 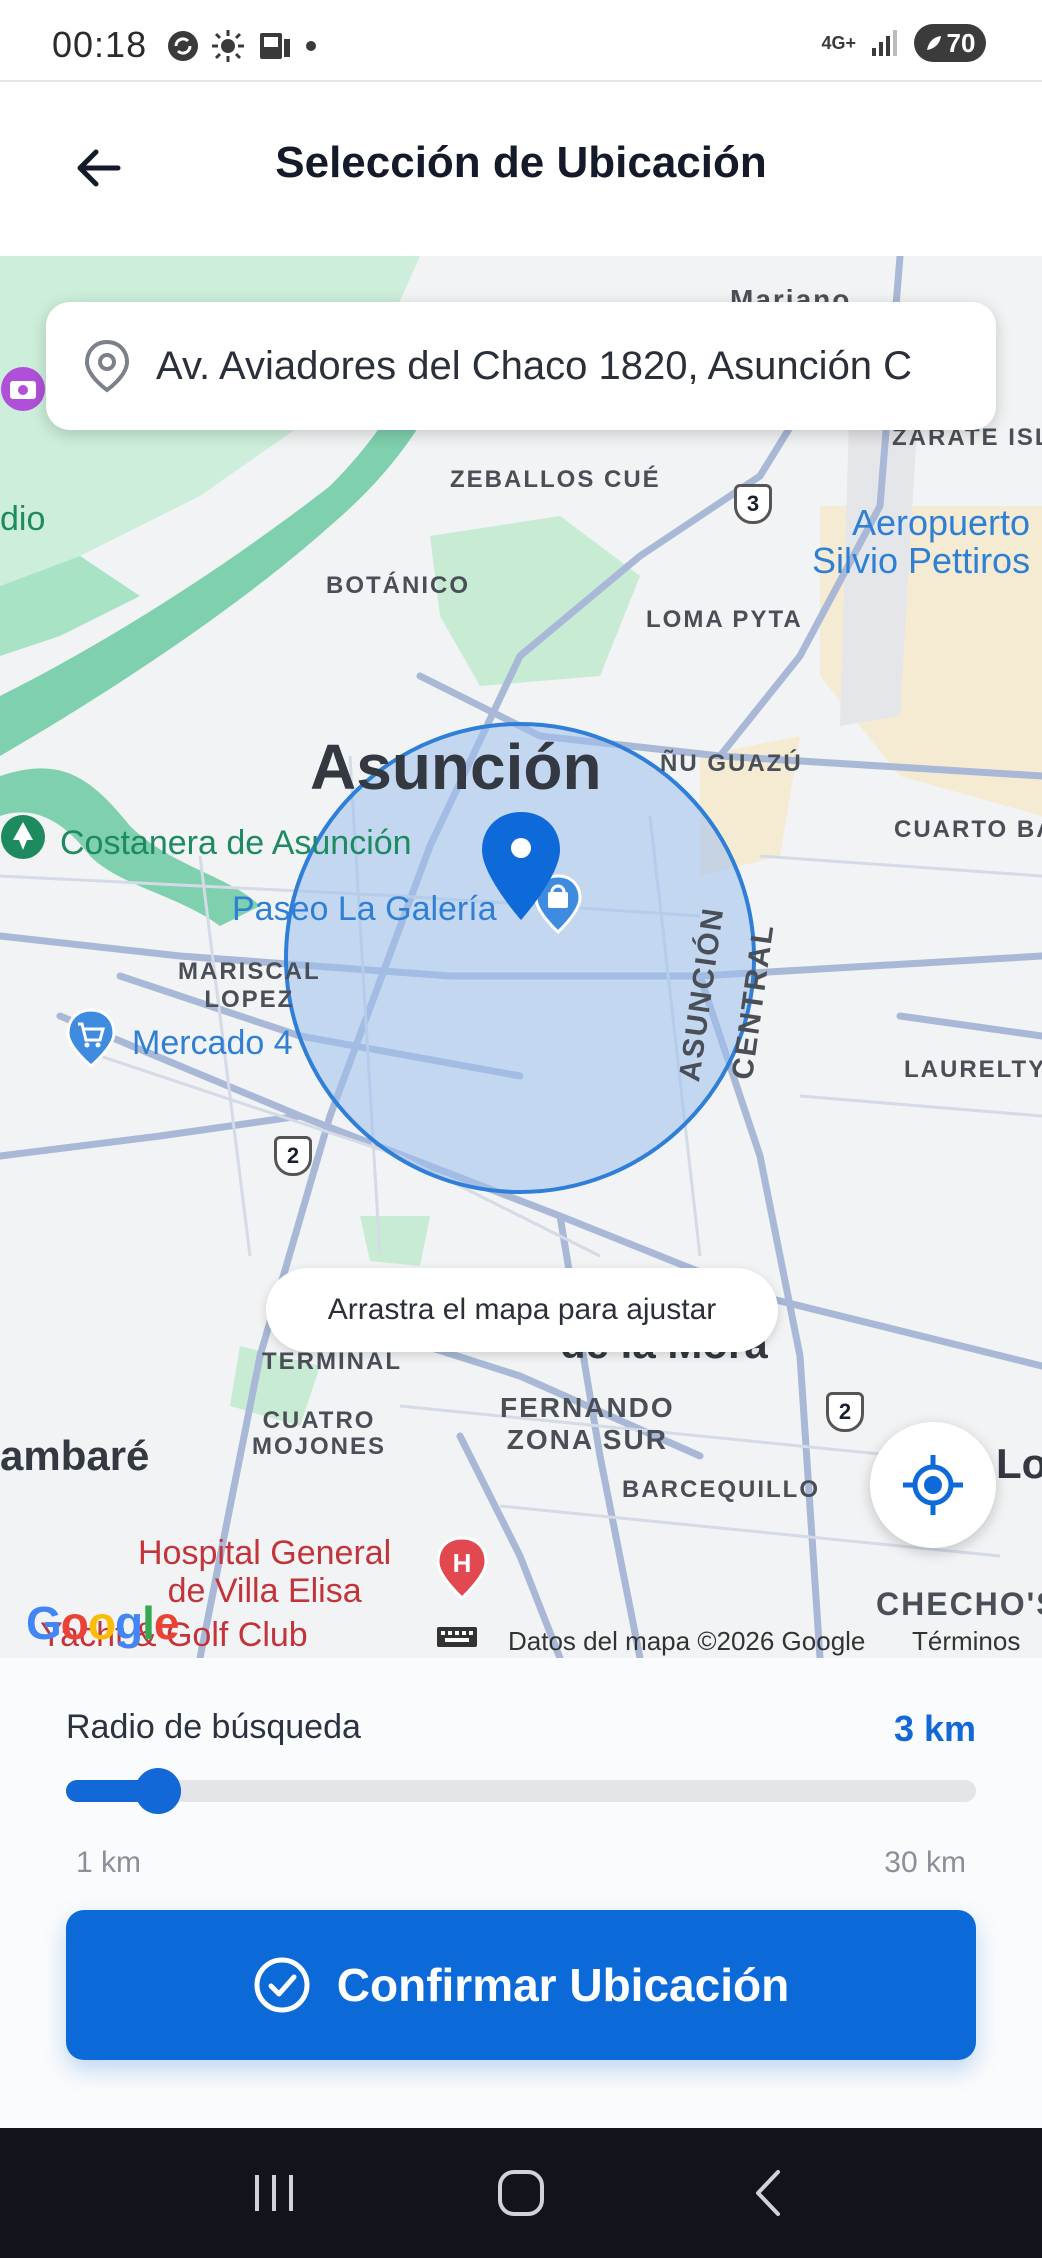 I want to click on map-label-lambare: ambaré, so click(x=75, y=1455).